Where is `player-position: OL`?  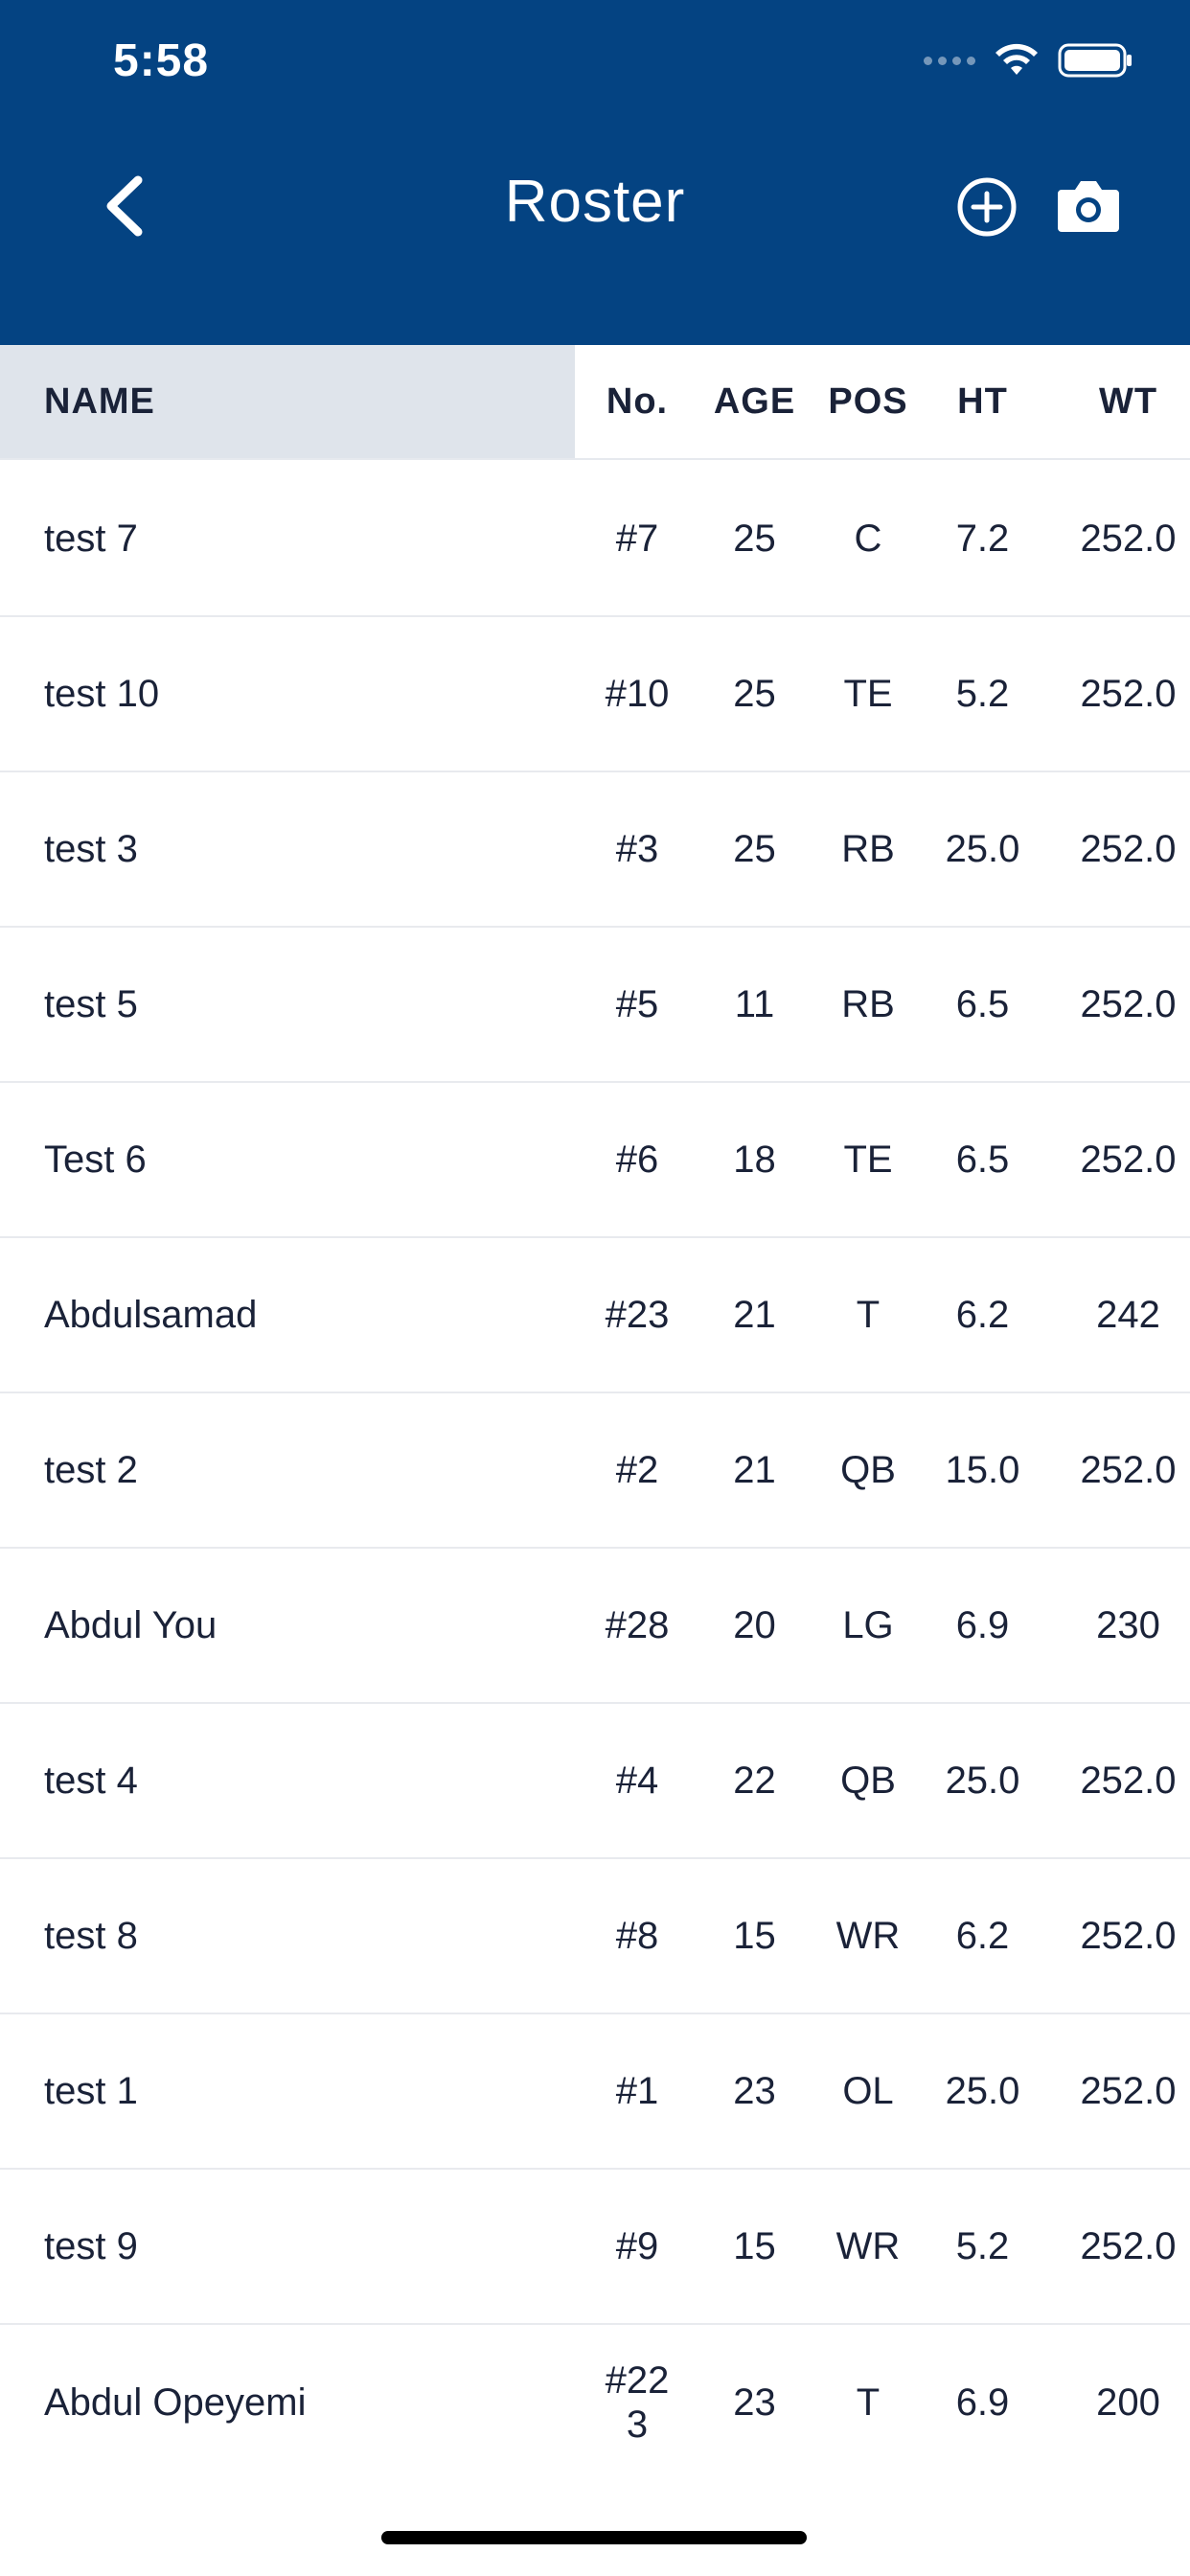 player-position: OL is located at coordinates (868, 2090).